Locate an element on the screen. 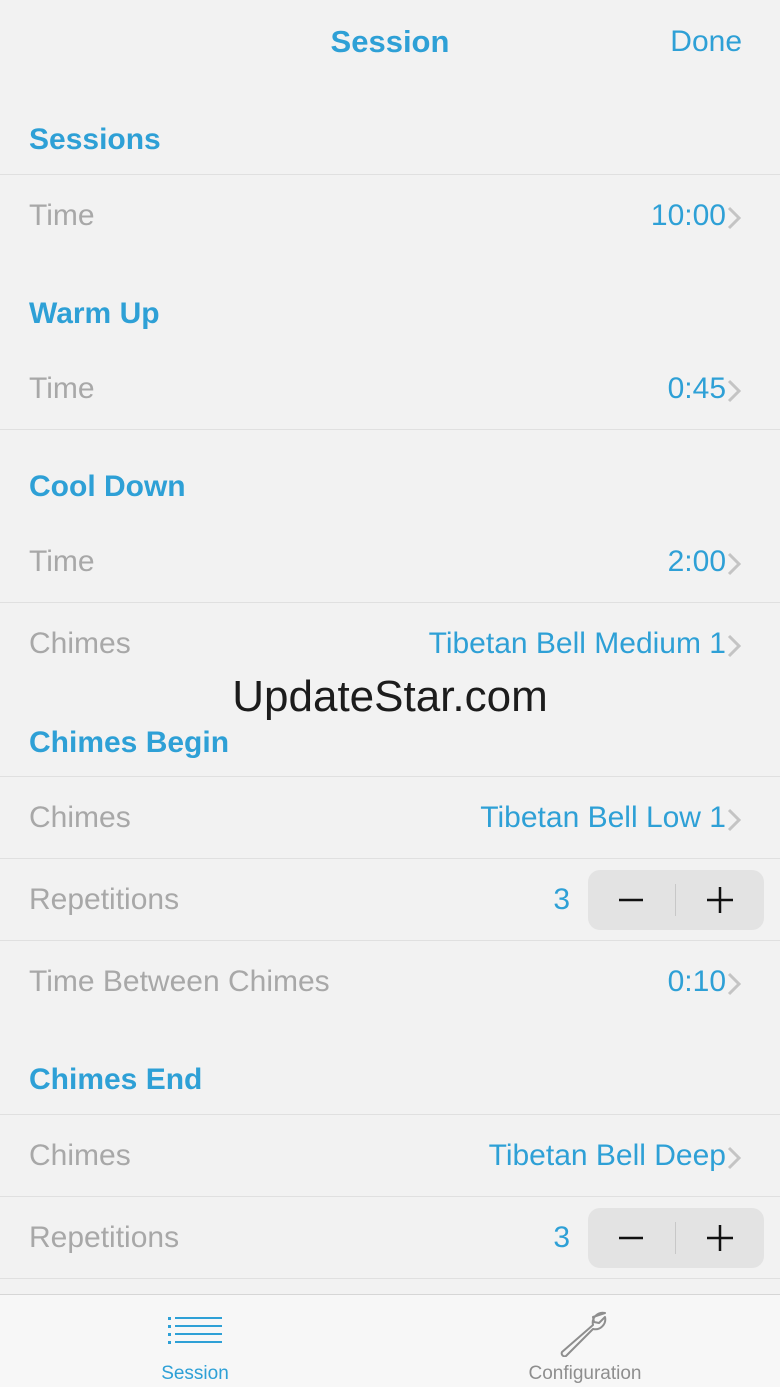 This screenshot has height=1387, width=780. navigation-bar: Session Done is located at coordinates (390, 43).